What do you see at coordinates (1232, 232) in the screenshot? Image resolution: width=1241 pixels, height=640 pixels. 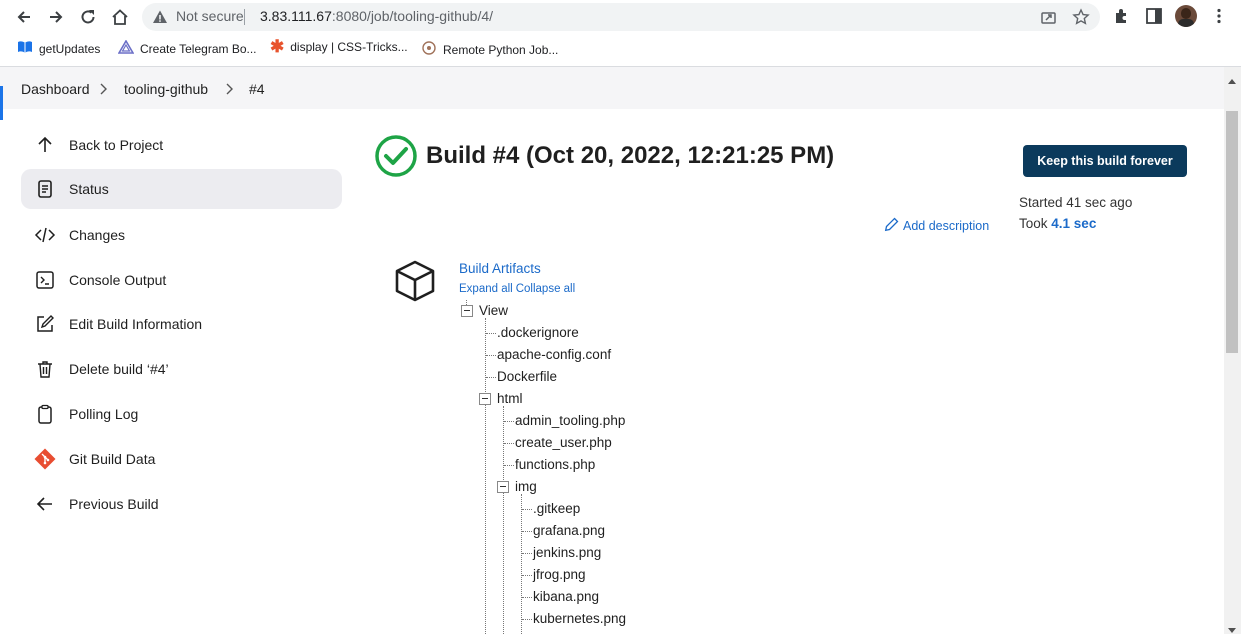 I see `scrollbar-thumb` at bounding box center [1232, 232].